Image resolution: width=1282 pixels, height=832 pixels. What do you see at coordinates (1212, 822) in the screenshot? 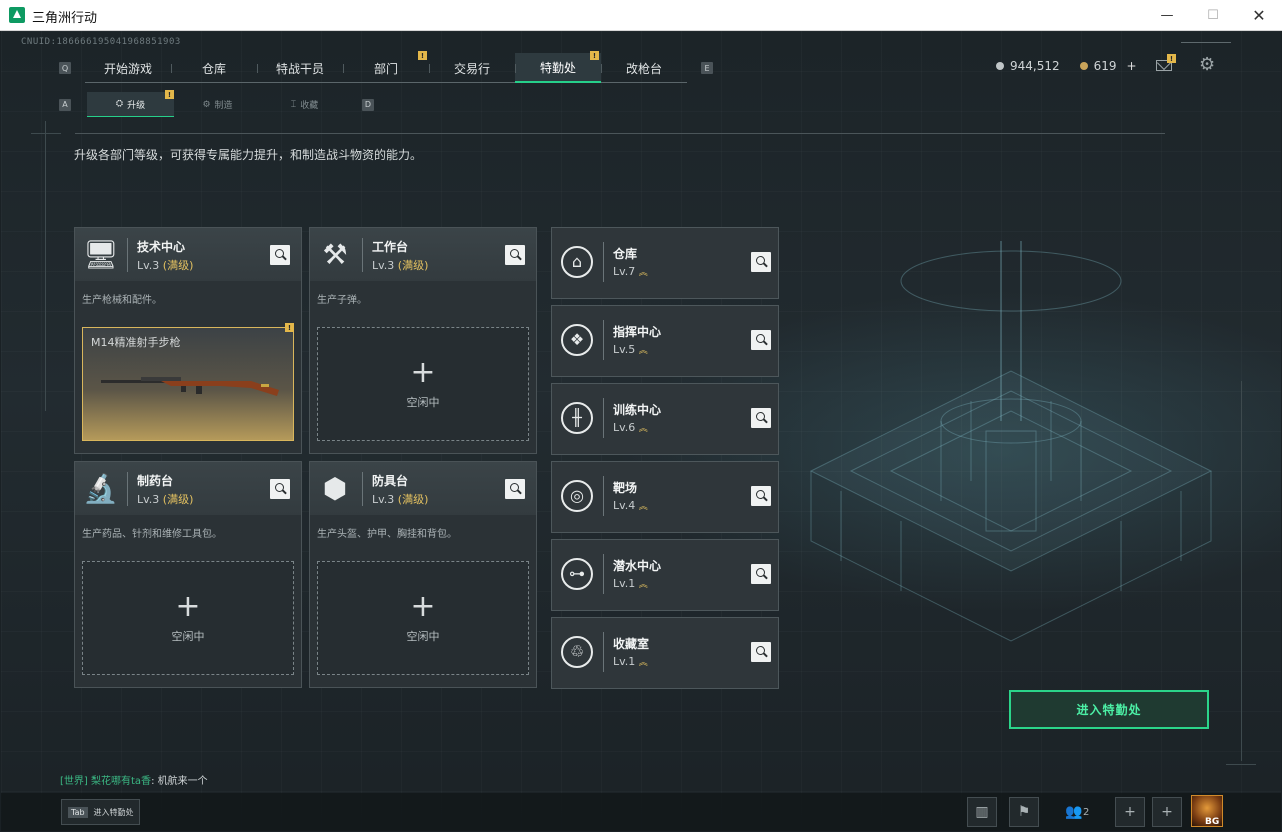
I see `avatar-tag: BG` at bounding box center [1212, 822].